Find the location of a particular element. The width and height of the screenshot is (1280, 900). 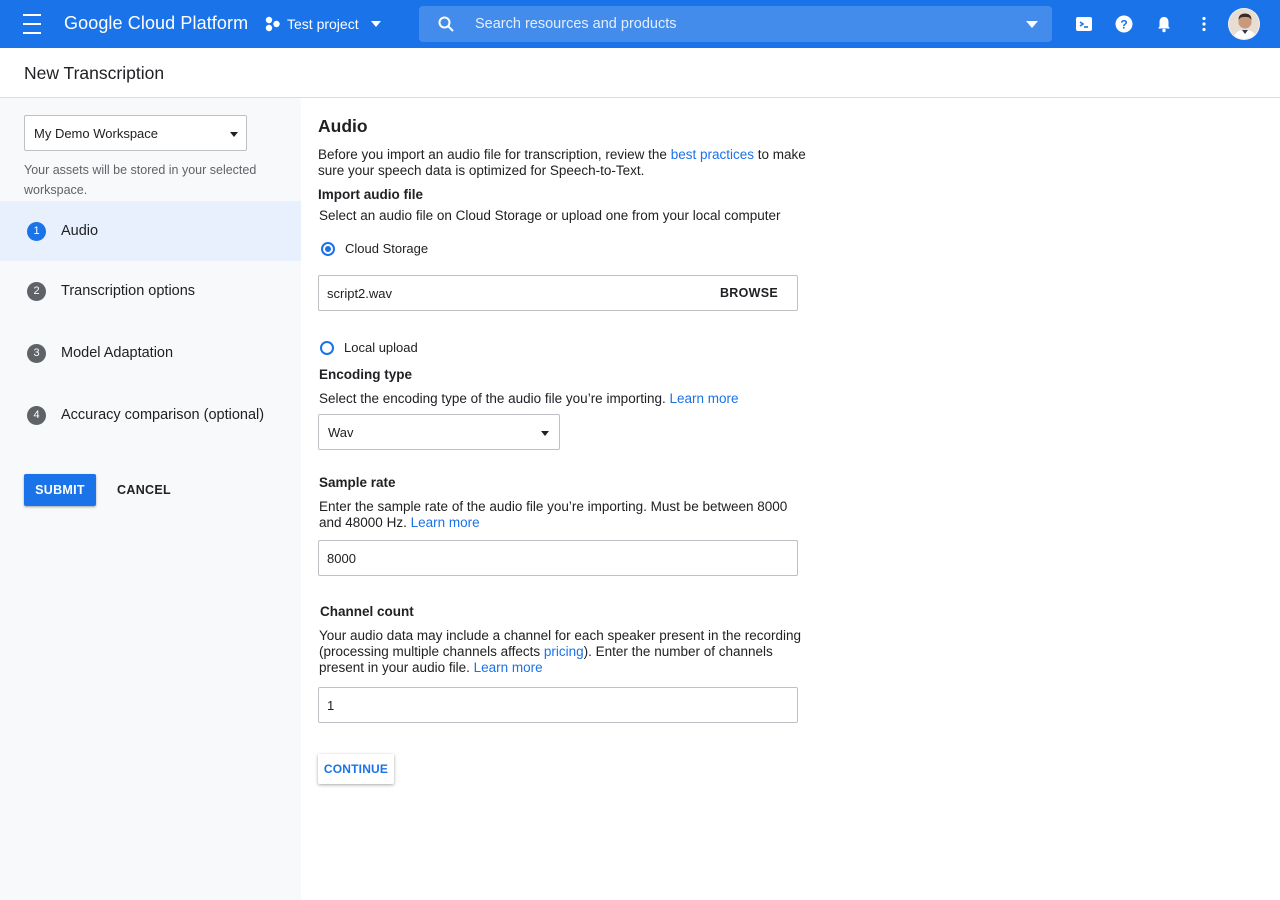

project-name: Test project is located at coordinates (323, 24).